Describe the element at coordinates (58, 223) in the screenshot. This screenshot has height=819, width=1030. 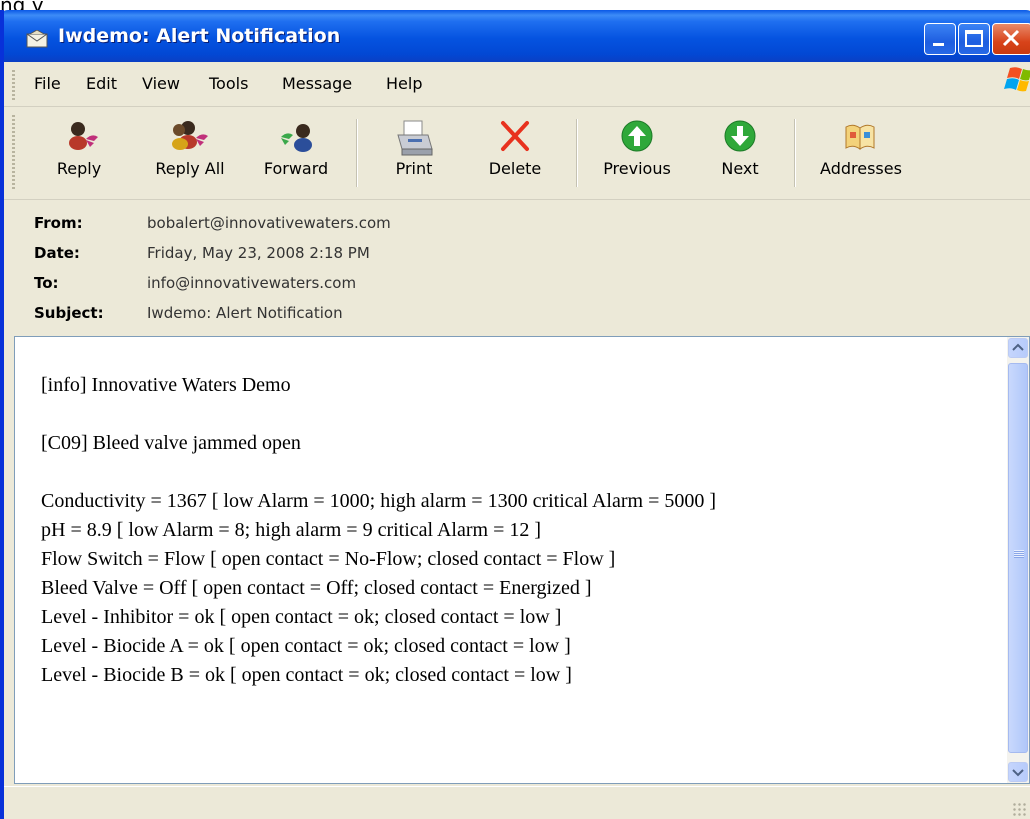
I see `from-label: From:` at that location.